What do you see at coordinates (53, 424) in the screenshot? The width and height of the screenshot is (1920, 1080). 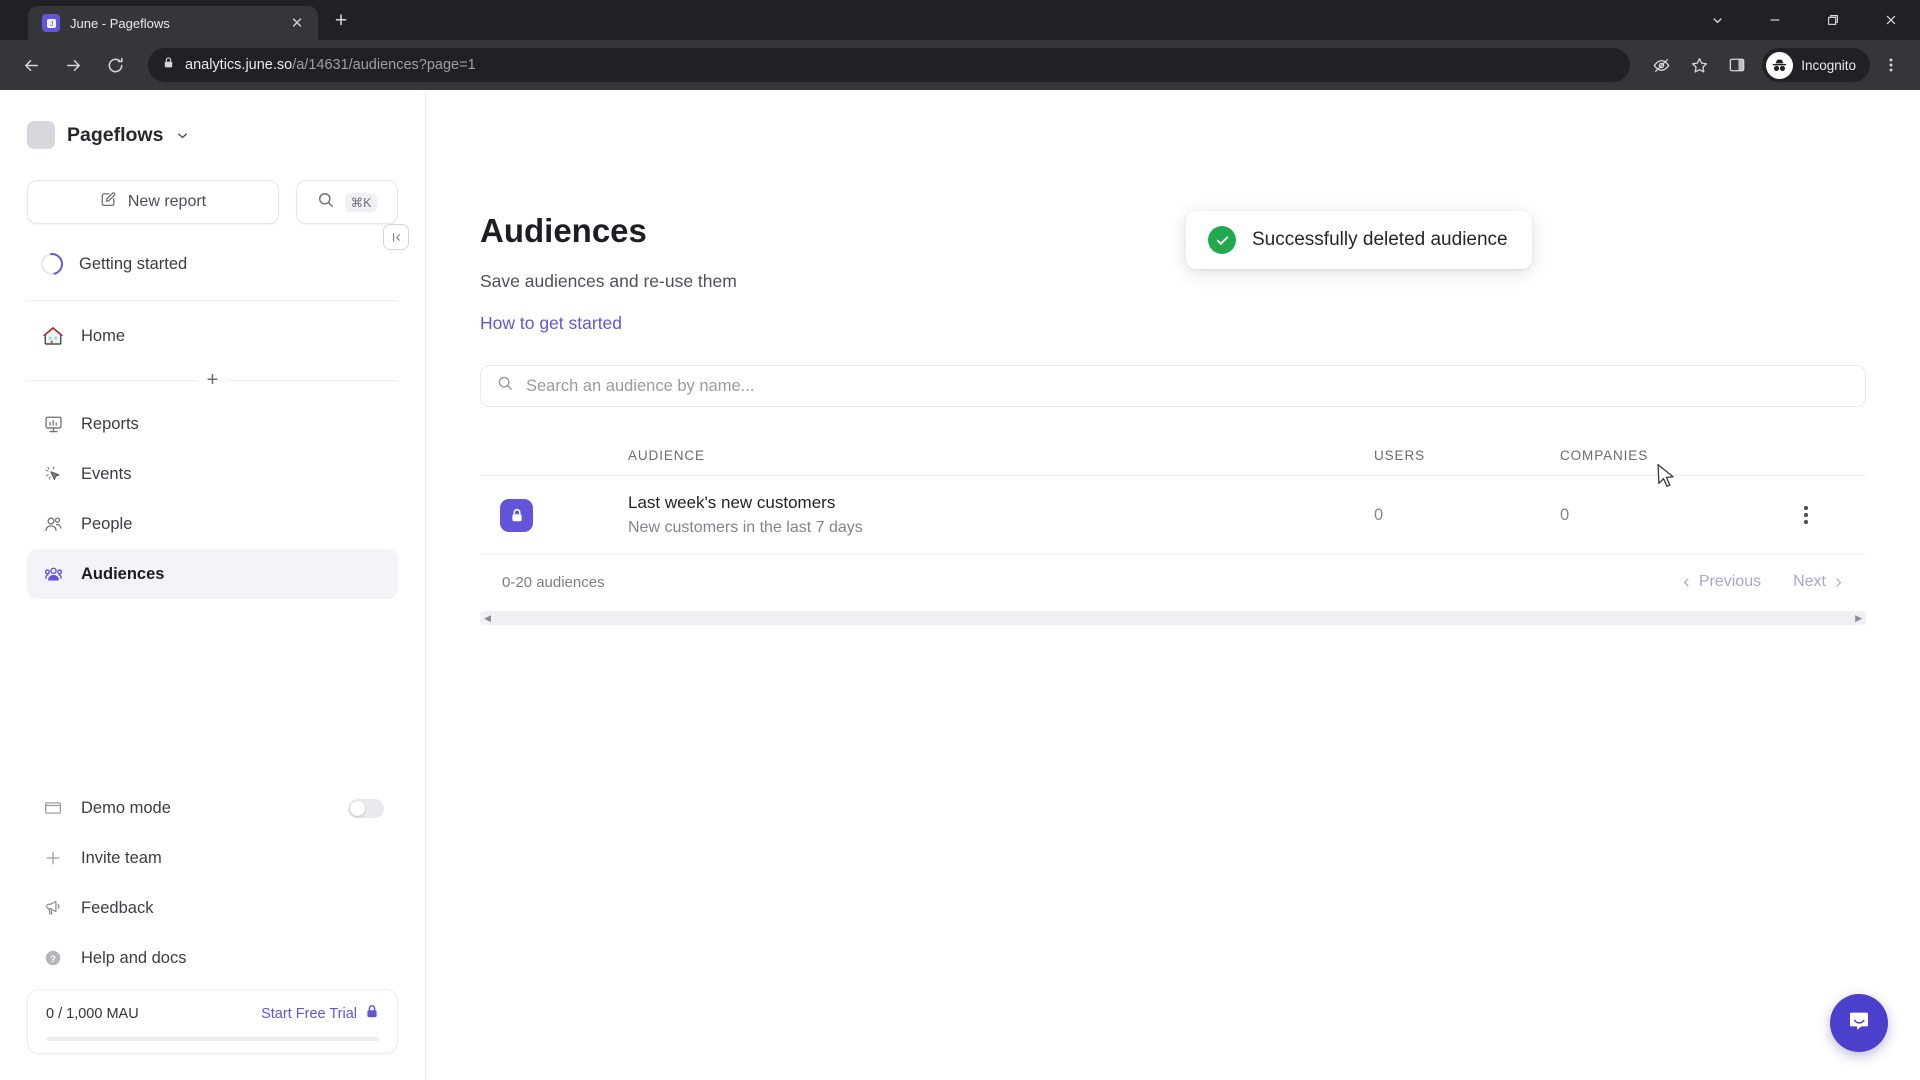 I see `reports-icon` at bounding box center [53, 424].